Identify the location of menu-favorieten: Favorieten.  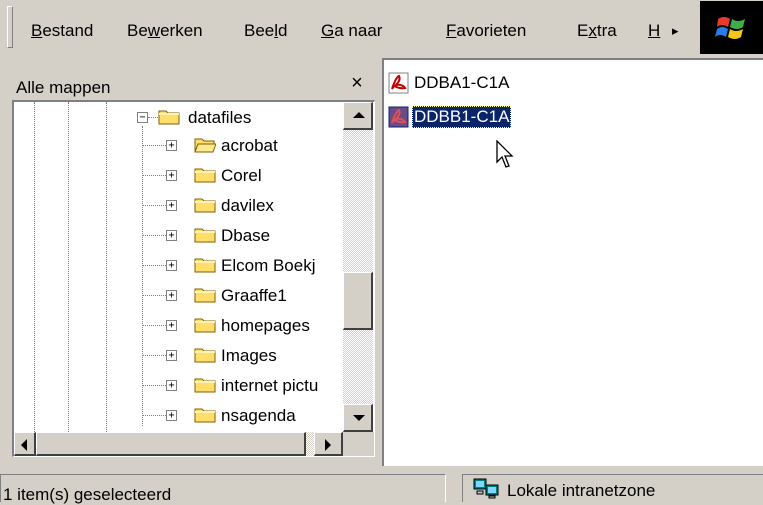
(486, 31).